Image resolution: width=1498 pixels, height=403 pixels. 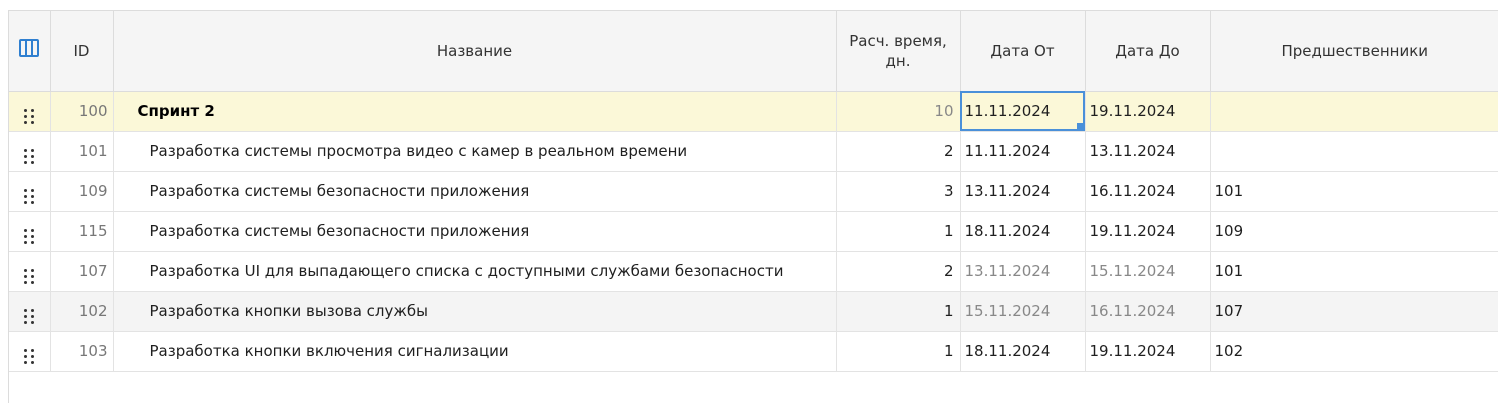 What do you see at coordinates (898, 191) in the screenshot?
I see `row-estimate: 3` at bounding box center [898, 191].